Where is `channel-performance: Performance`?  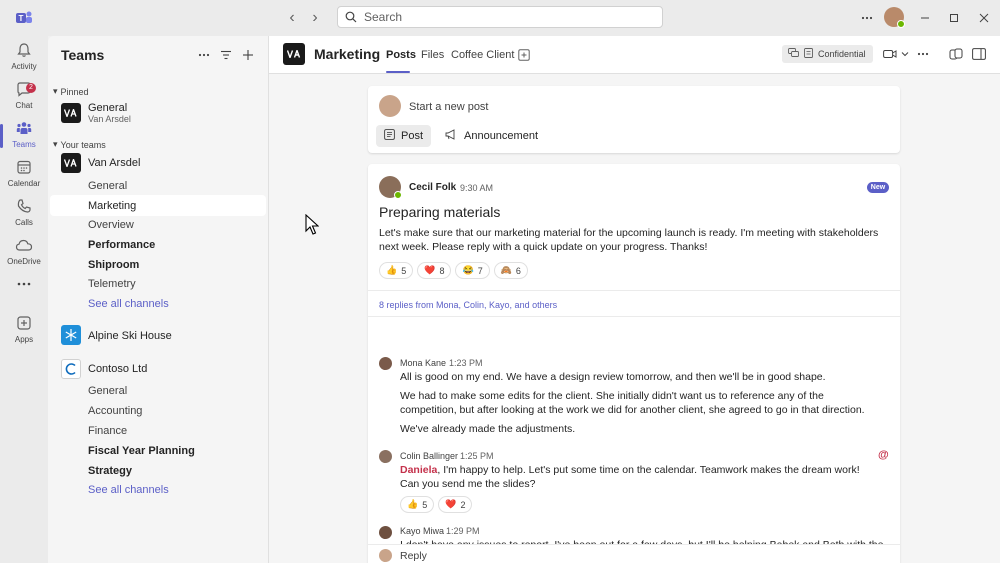 channel-performance: Performance is located at coordinates (121, 245).